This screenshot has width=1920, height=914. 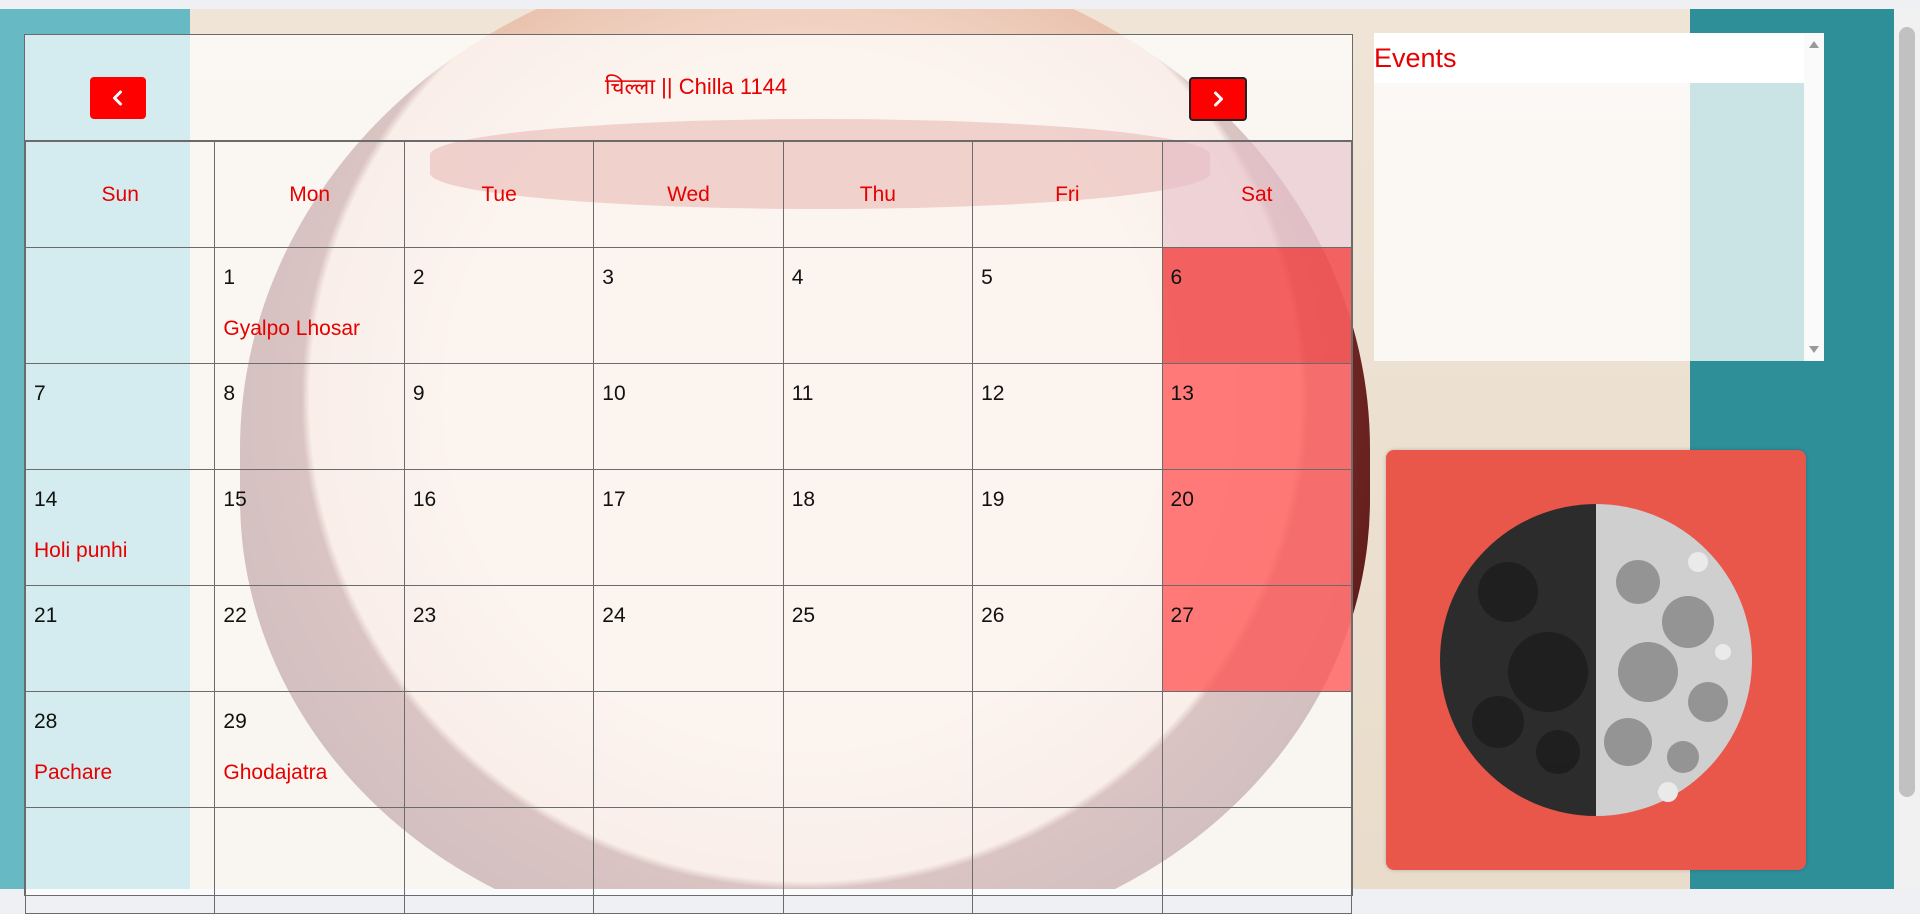 I want to click on day-number: 4, so click(x=797, y=277).